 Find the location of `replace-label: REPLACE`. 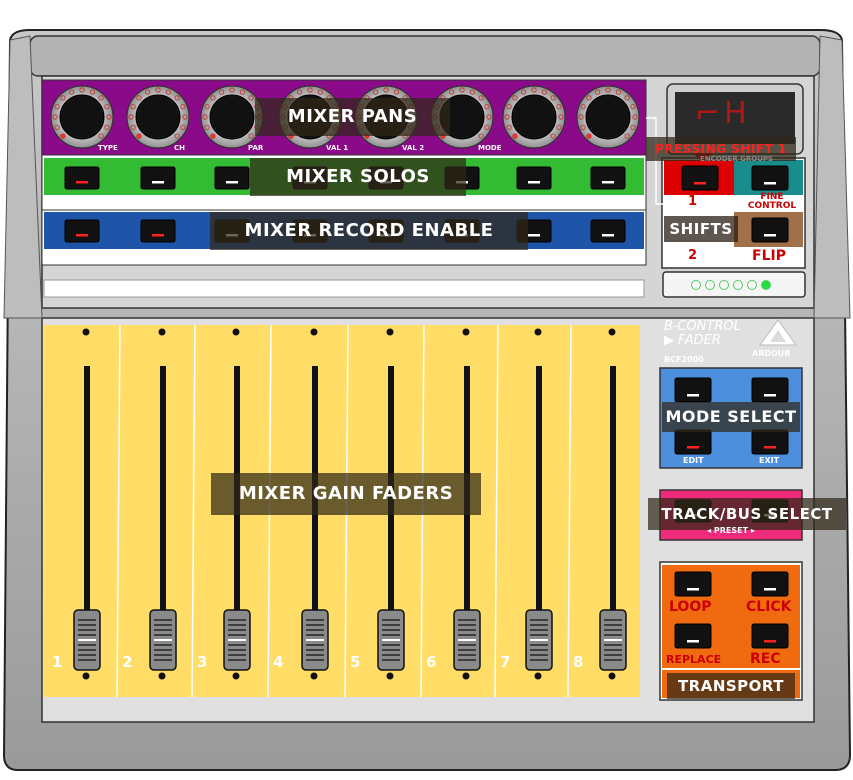

replace-label: REPLACE is located at coordinates (694, 659).